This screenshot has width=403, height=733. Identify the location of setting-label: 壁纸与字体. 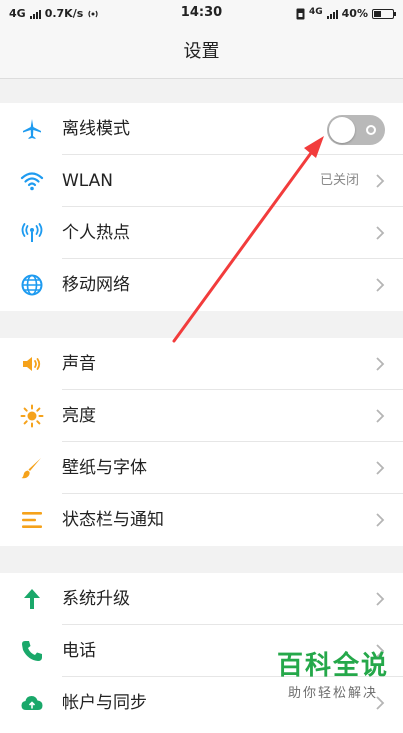
(104, 468).